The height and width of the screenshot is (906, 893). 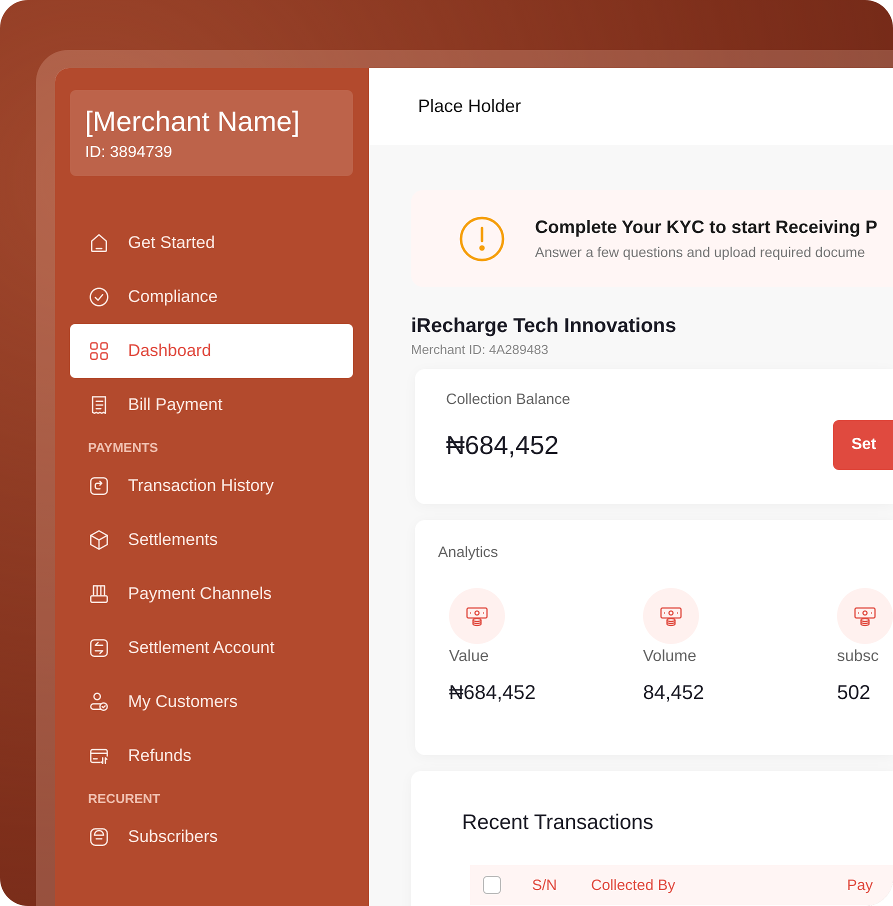 I want to click on merchant-name: [Merchant Name], so click(x=193, y=122).